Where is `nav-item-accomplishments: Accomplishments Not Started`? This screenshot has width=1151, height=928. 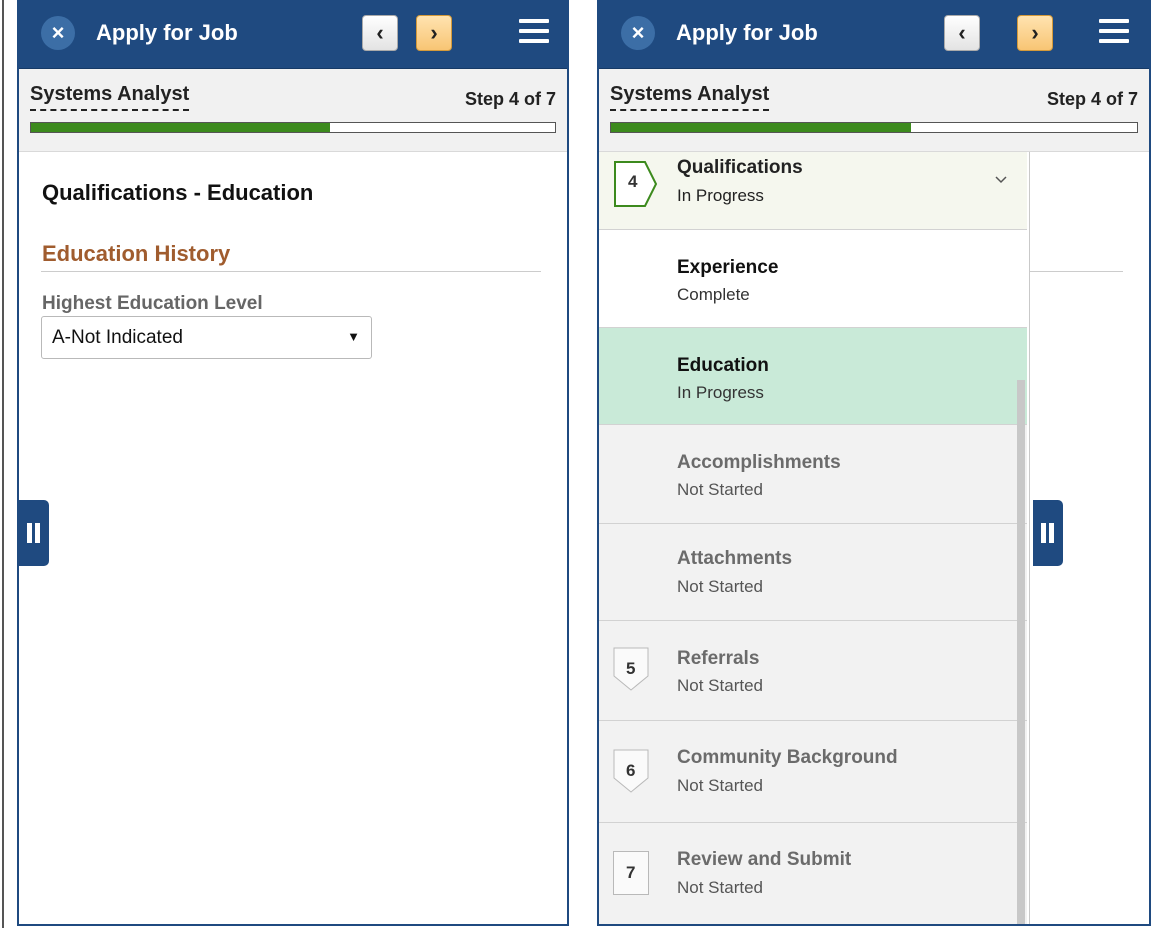
nav-item-accomplishments: Accomplishments Not Started is located at coordinates (813, 474).